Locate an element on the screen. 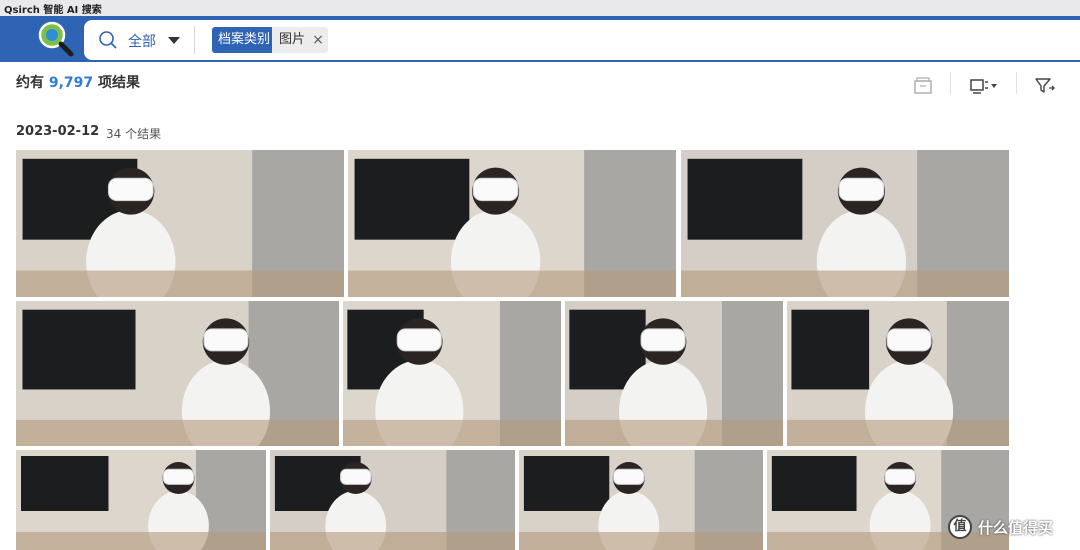 The width and height of the screenshot is (1080, 550). archive-icon is located at coordinates (923, 86).